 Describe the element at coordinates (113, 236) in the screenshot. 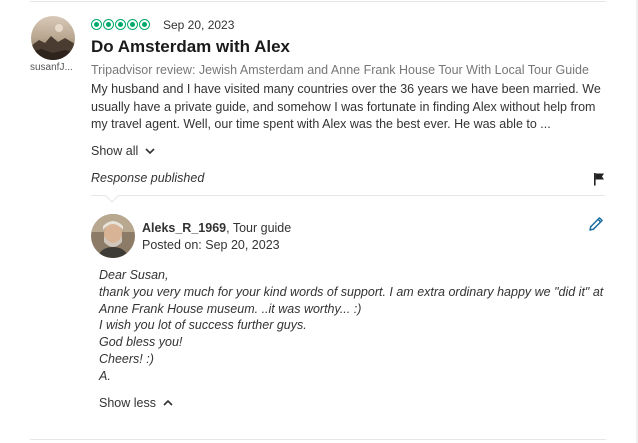

I see `owner-avatar` at that location.